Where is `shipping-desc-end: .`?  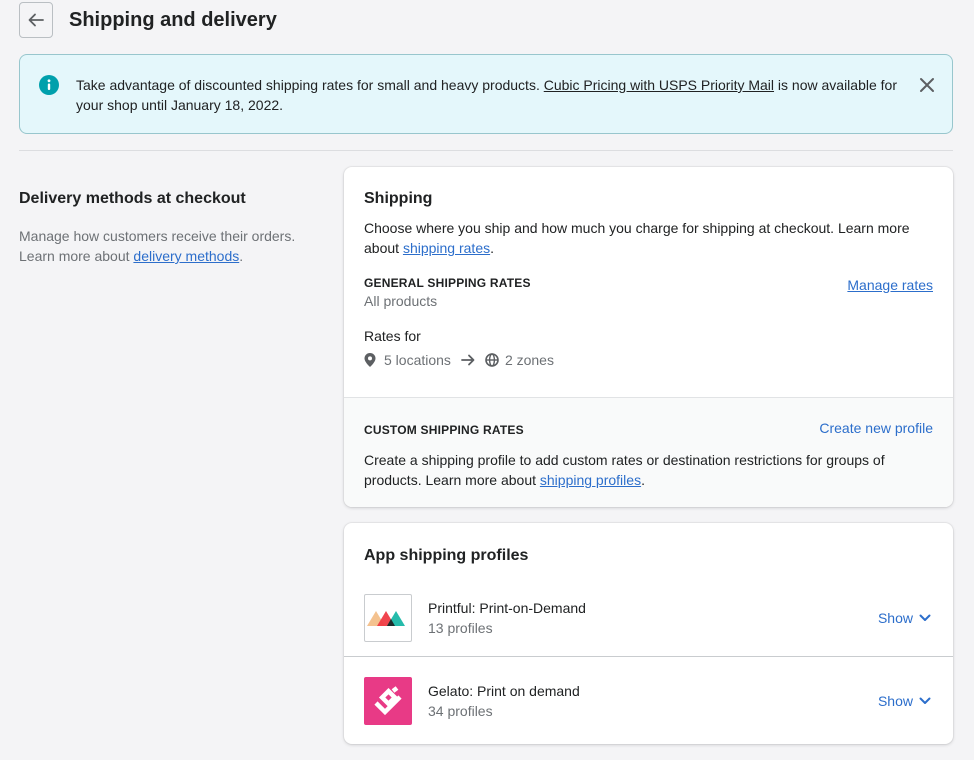 shipping-desc-end: . is located at coordinates (492, 248).